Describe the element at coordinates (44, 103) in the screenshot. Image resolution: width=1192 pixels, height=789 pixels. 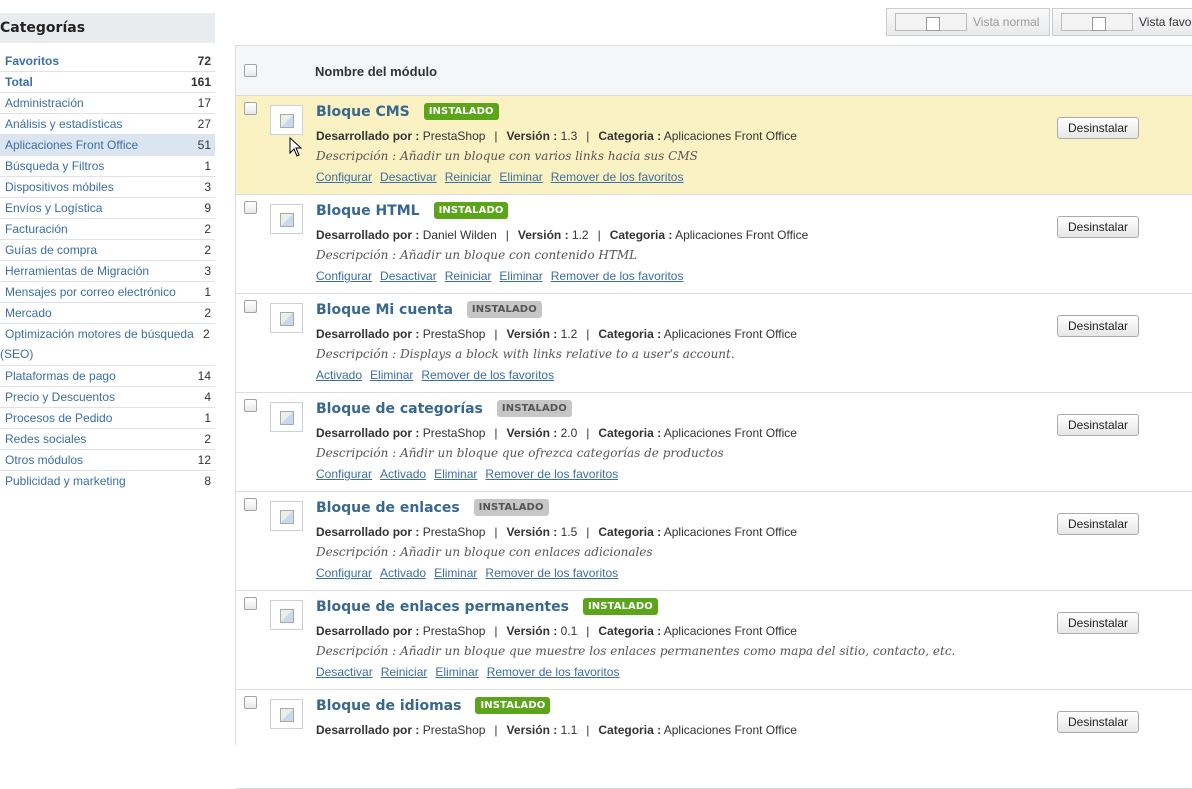
I see `category-label: Administración` at that location.